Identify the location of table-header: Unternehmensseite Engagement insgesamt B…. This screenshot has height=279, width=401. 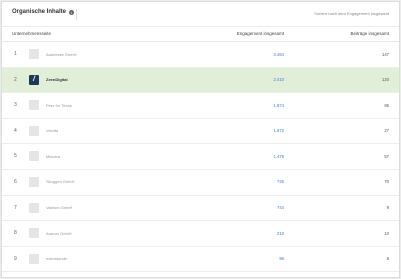
(200, 34).